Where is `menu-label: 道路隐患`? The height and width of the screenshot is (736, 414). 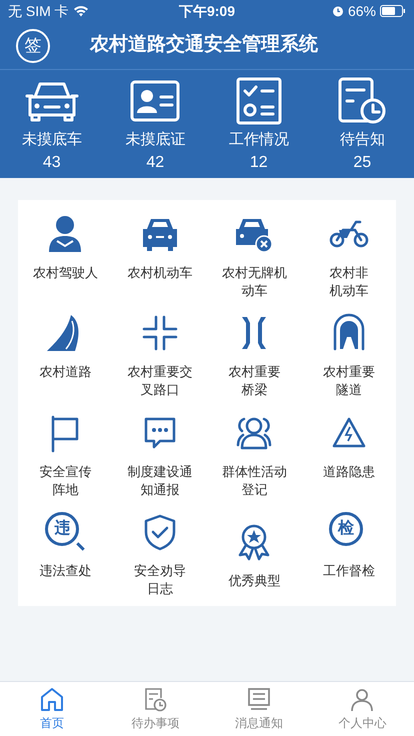
menu-label: 道路隐患 is located at coordinates (348, 471).